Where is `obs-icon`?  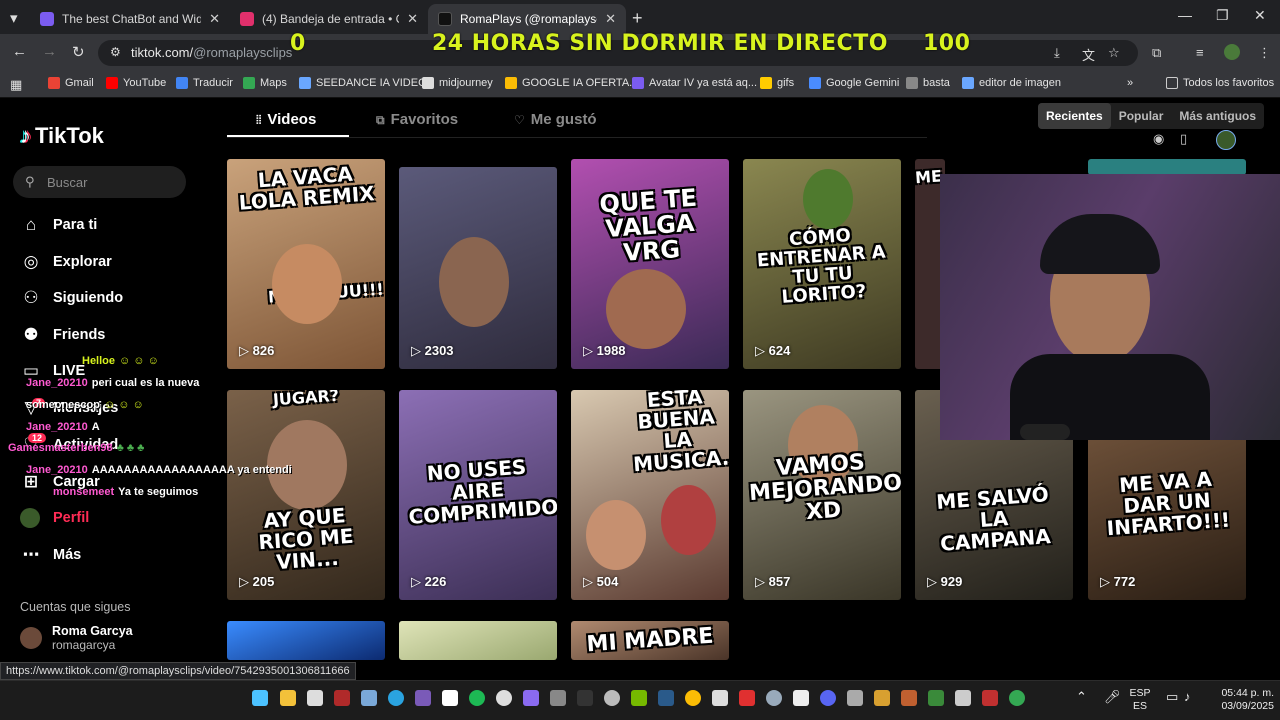
obs-icon is located at coordinates (423, 698).